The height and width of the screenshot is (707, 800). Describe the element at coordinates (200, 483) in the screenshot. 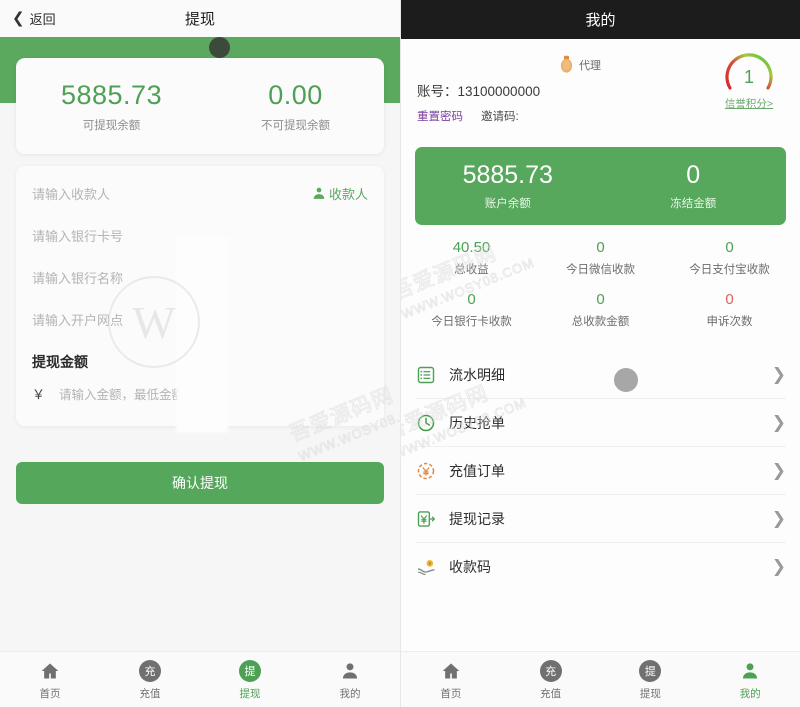

I see `confirm-withdraw-button: 确认提现` at that location.